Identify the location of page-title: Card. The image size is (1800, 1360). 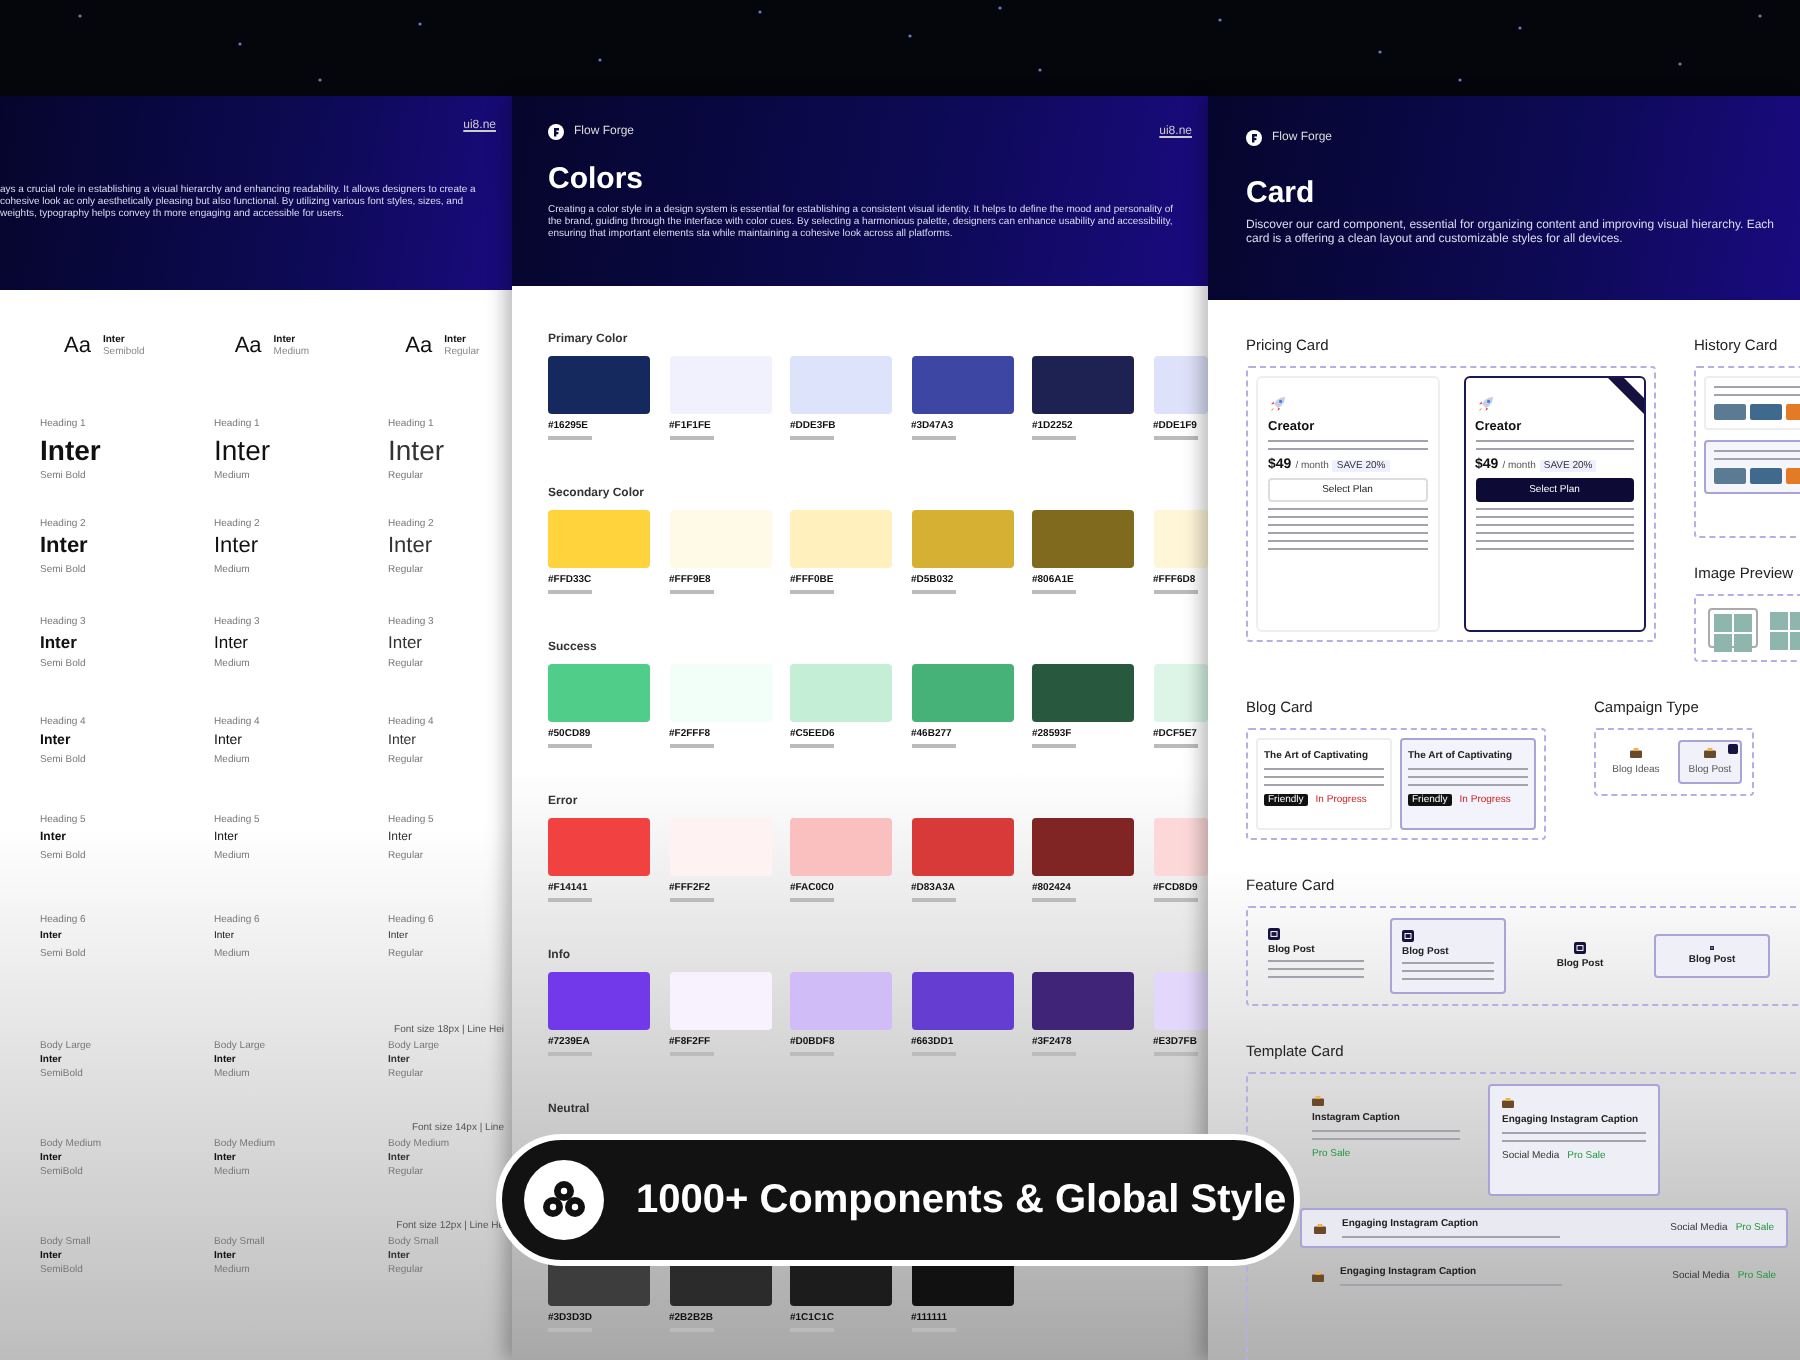
(1281, 193).